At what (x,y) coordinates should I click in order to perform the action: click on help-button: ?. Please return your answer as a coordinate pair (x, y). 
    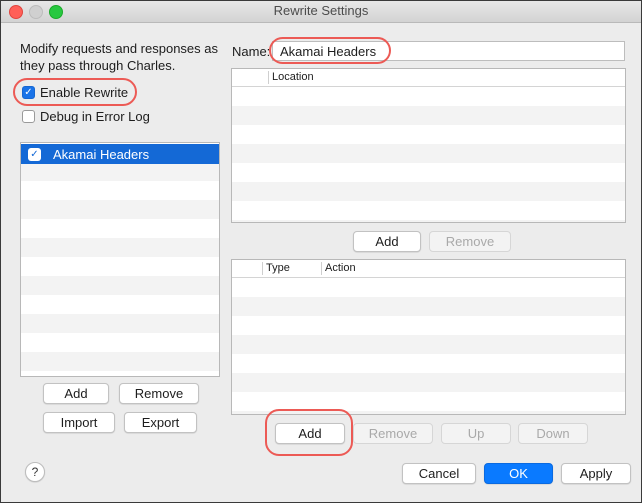
    Looking at the image, I should click on (35, 472).